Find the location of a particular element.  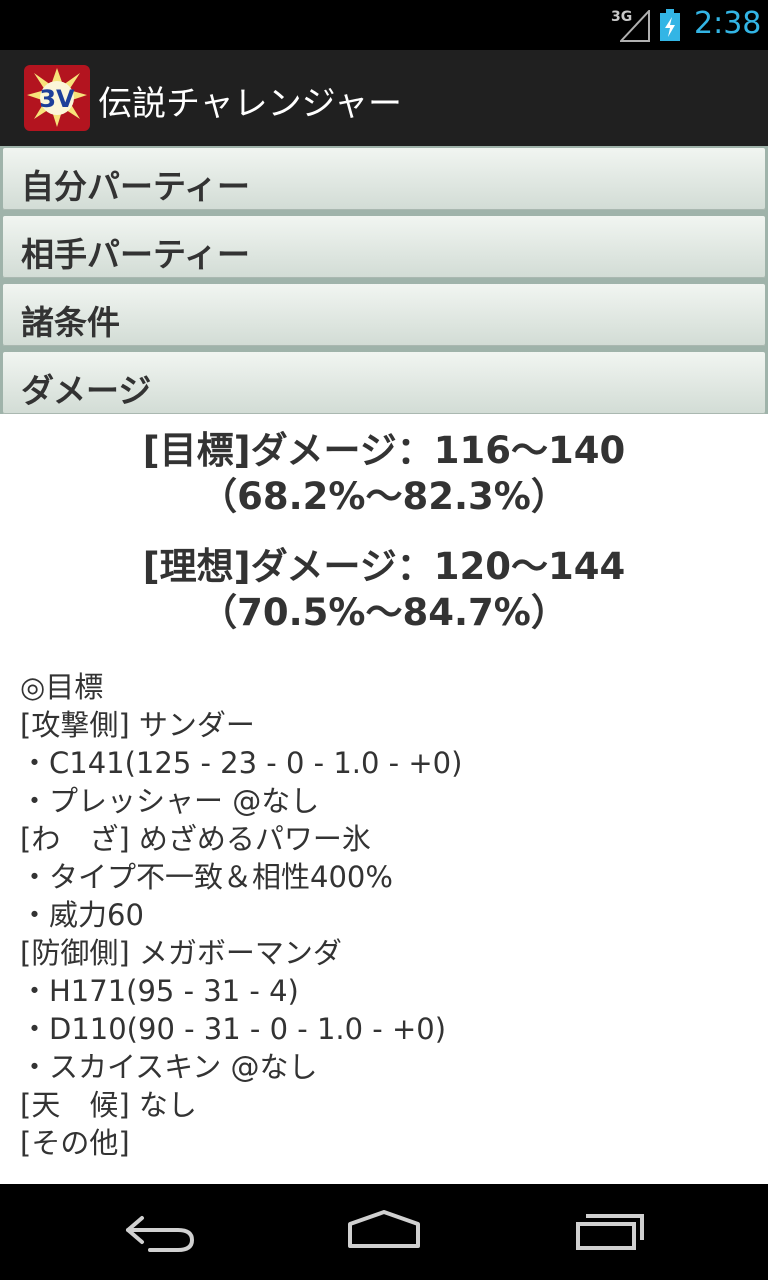

ideal-damage-range: [理想]ダメージ：120〜144 is located at coordinates (384, 566).